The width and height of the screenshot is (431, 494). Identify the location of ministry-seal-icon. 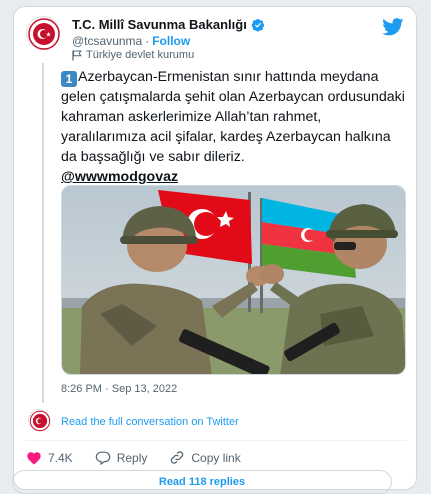
(44, 34).